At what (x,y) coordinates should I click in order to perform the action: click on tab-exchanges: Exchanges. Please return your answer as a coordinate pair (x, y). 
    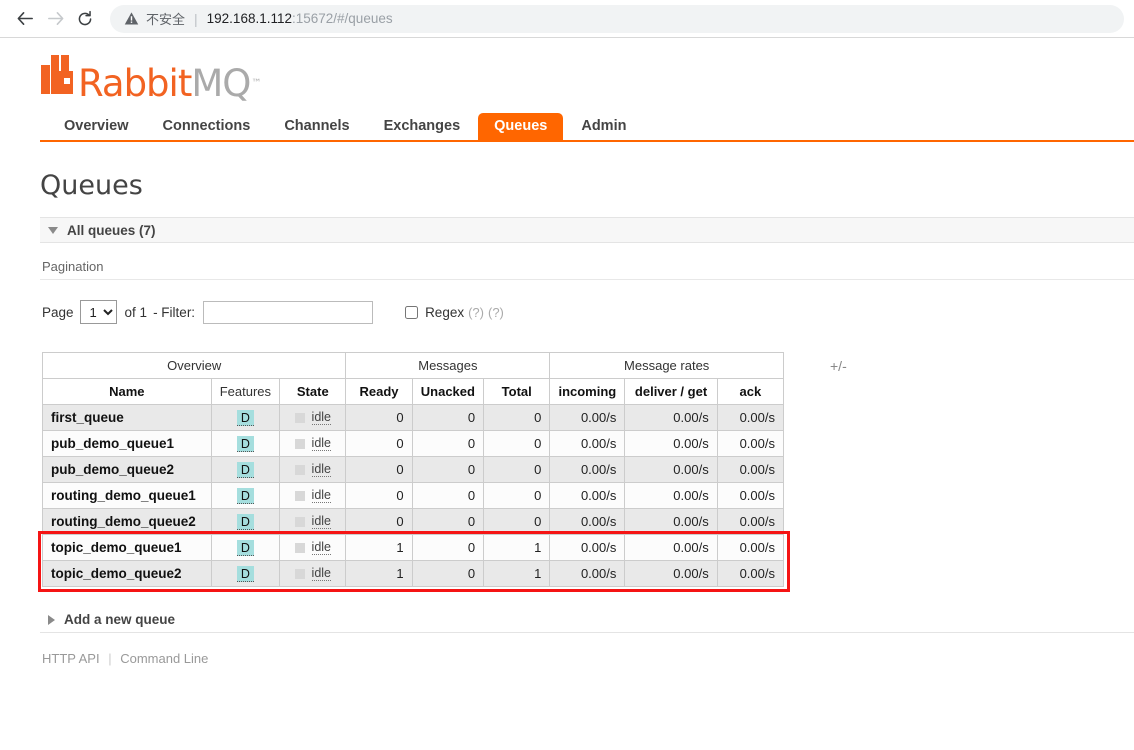
    Looking at the image, I should click on (422, 127).